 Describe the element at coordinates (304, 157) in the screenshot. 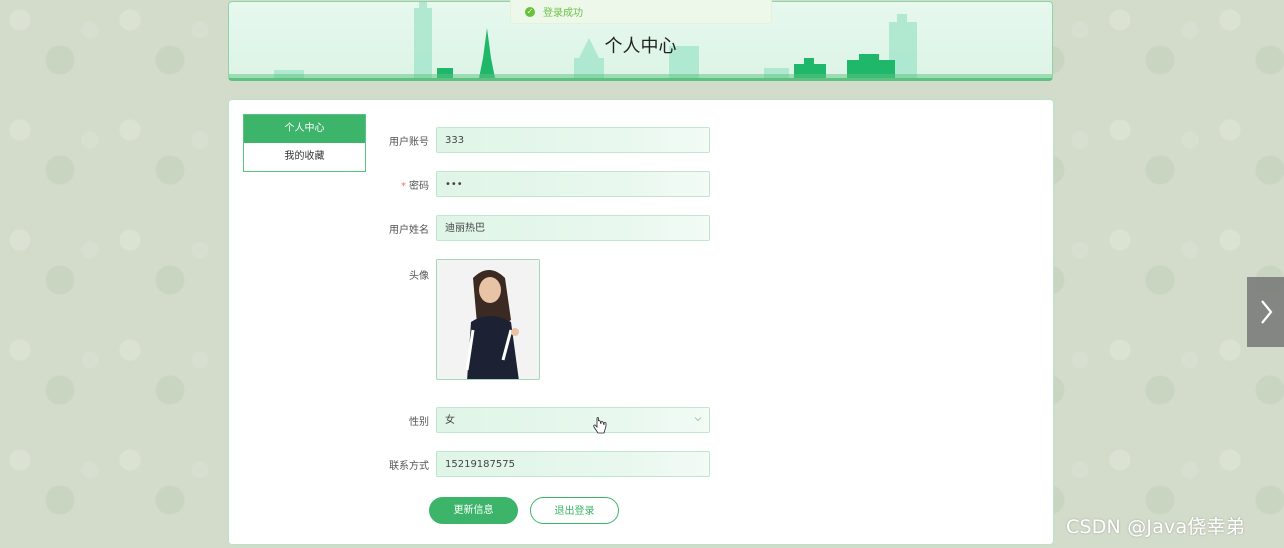

I see `sidenav-item-favorites: 我的收藏` at that location.